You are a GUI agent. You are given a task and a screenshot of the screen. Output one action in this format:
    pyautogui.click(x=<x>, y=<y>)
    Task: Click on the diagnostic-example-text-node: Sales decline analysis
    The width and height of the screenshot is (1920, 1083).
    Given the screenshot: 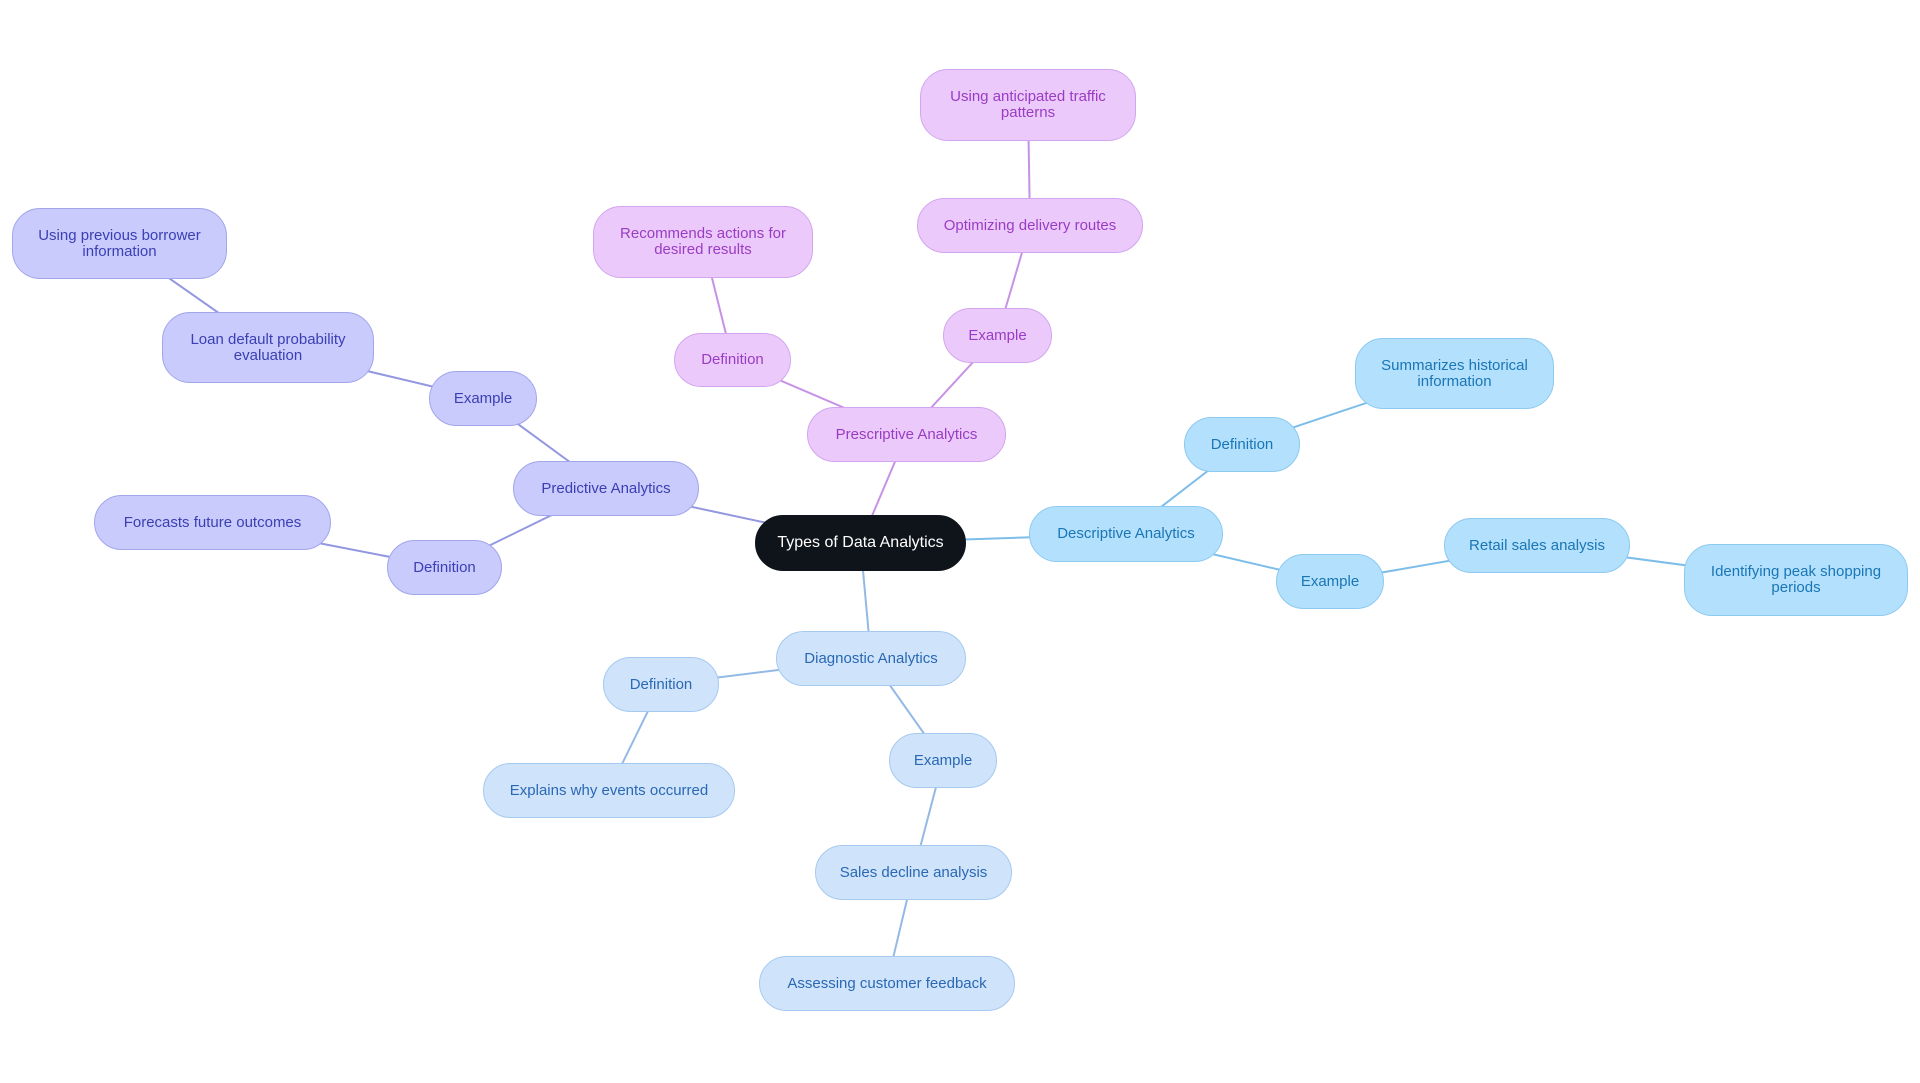 What is the action you would take?
    pyautogui.click(x=913, y=872)
    